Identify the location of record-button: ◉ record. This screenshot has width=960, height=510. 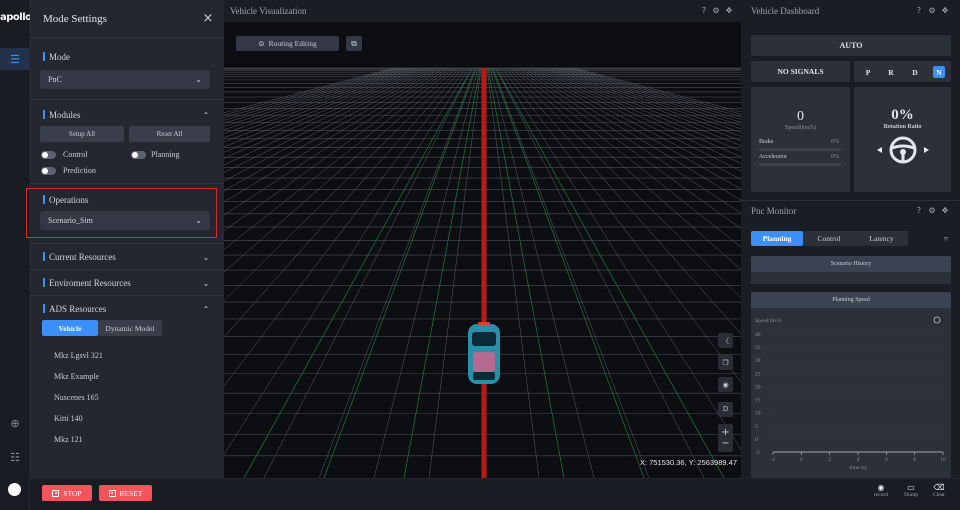
(881, 490).